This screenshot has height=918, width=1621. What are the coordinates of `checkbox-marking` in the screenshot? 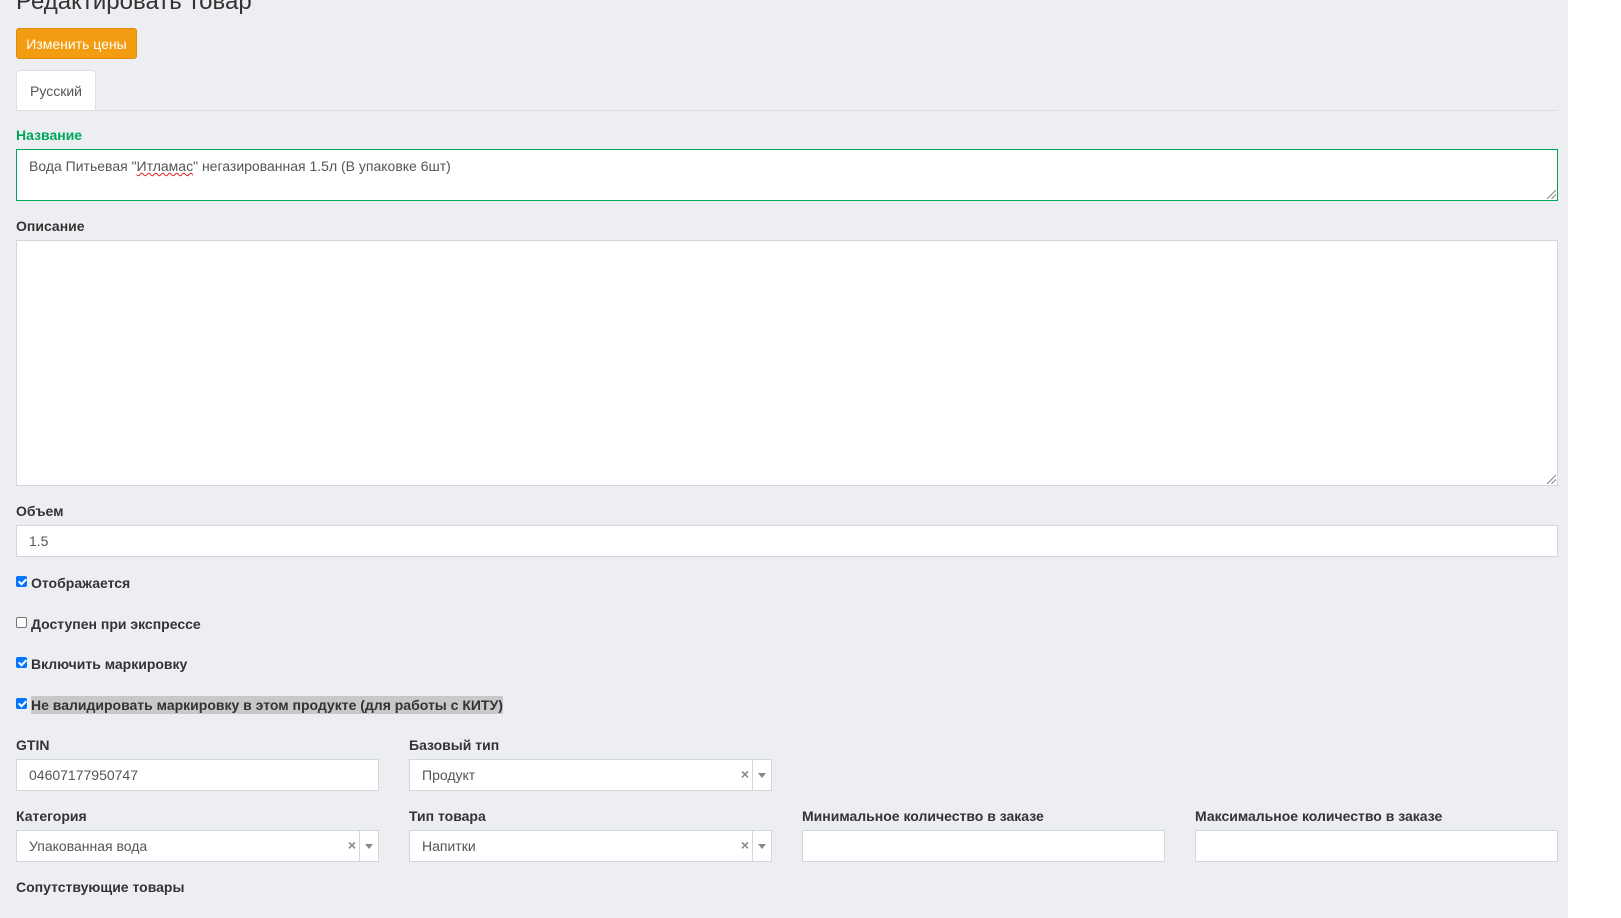 It's located at (21, 662).